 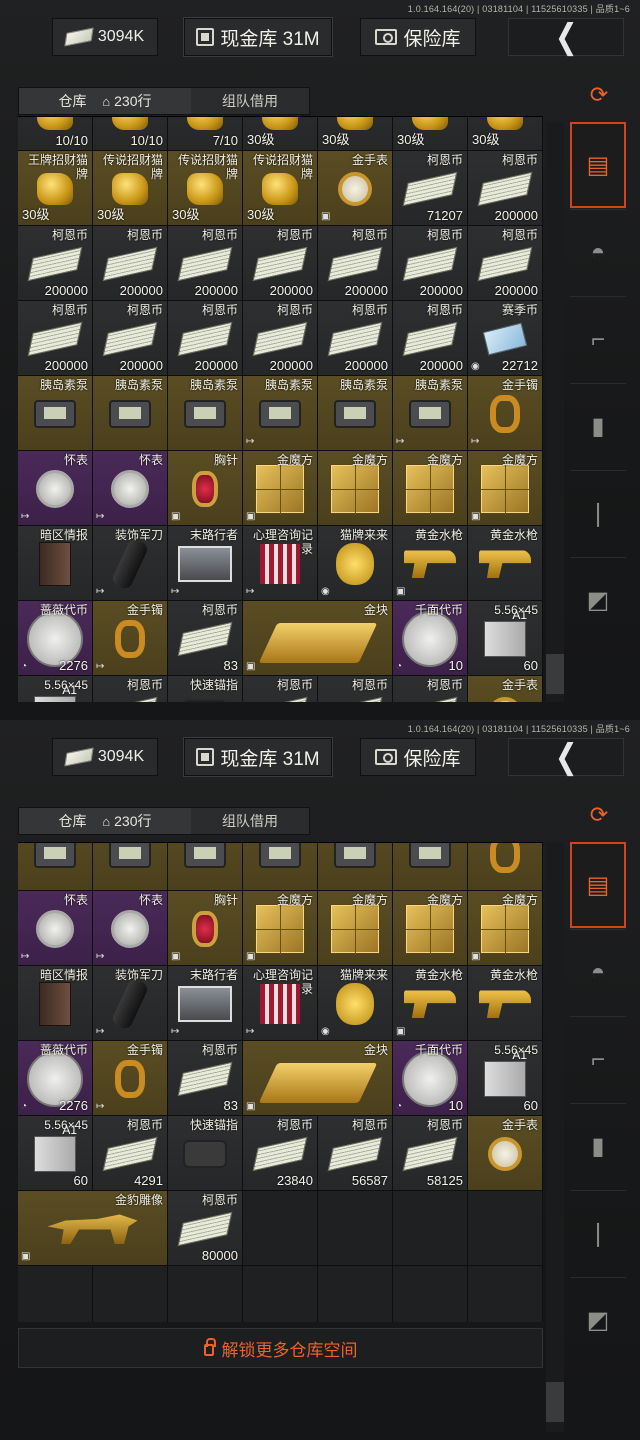 I want to click on unlock-more-space-button: 解锁更多仓库空间, so click(x=280, y=1348).